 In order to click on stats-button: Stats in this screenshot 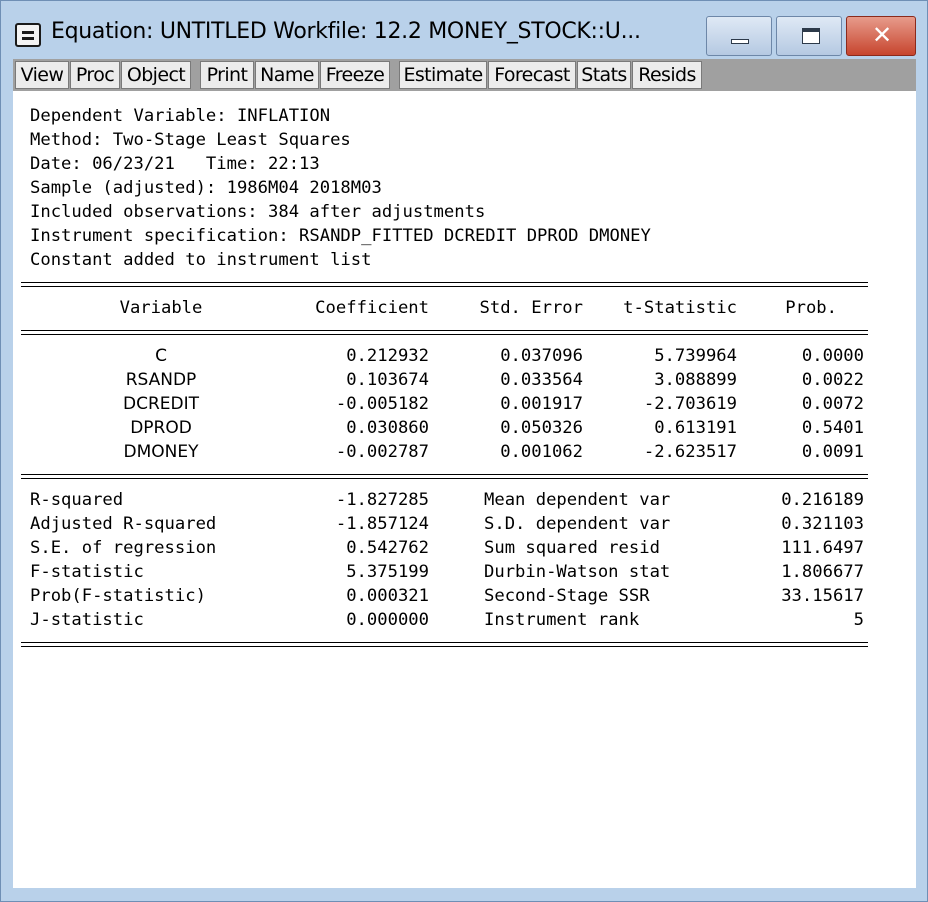, I will do `click(604, 75)`.